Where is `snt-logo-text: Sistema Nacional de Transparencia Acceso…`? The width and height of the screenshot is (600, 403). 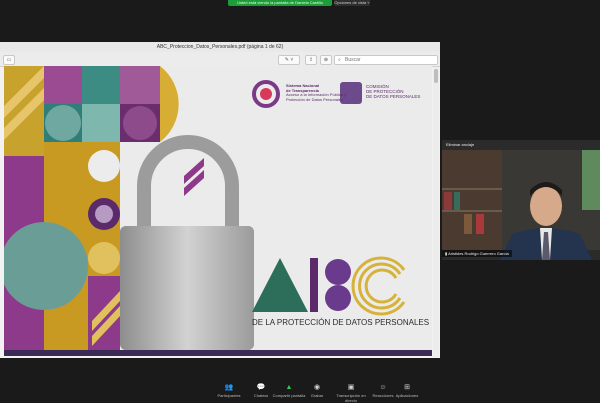 snt-logo-text: Sistema Nacional de Transparencia Acceso… is located at coordinates (316, 92).